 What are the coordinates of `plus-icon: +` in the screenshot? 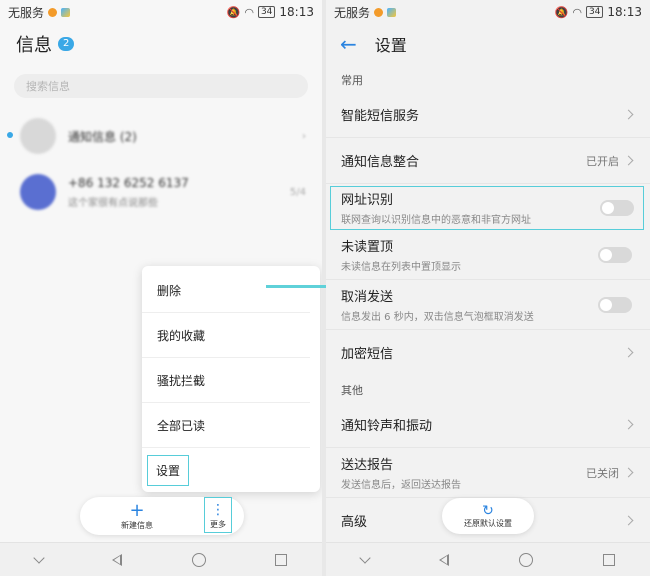 It's located at (137, 510).